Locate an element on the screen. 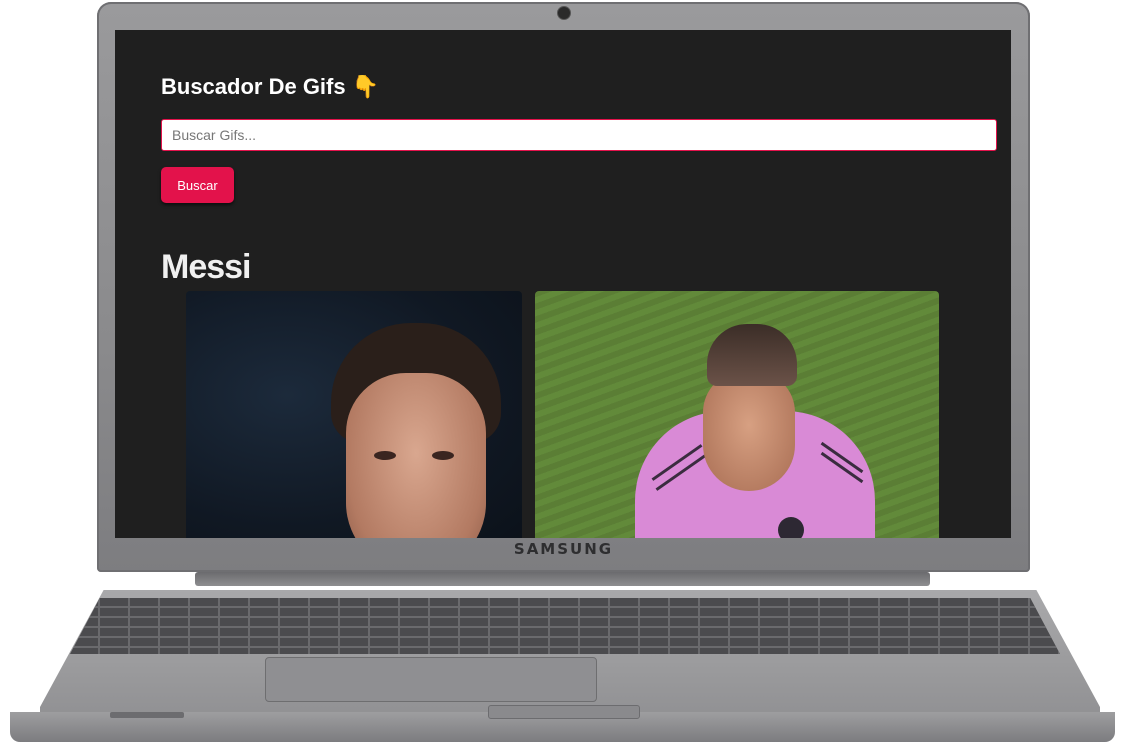 Image resolution: width=1129 pixels, height=751 pixels. laptop-latch is located at coordinates (564, 712).